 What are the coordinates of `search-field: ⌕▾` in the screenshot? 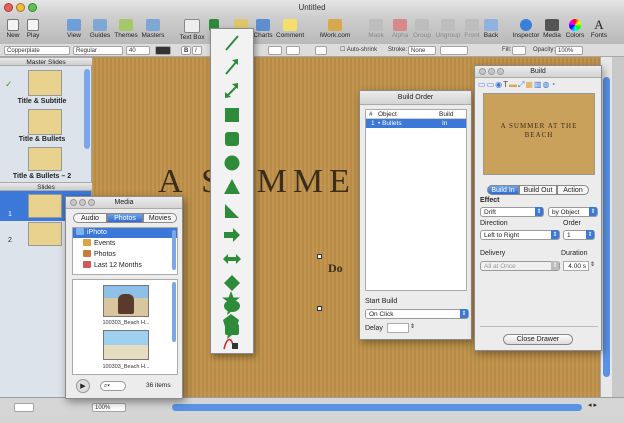 It's located at (113, 386).